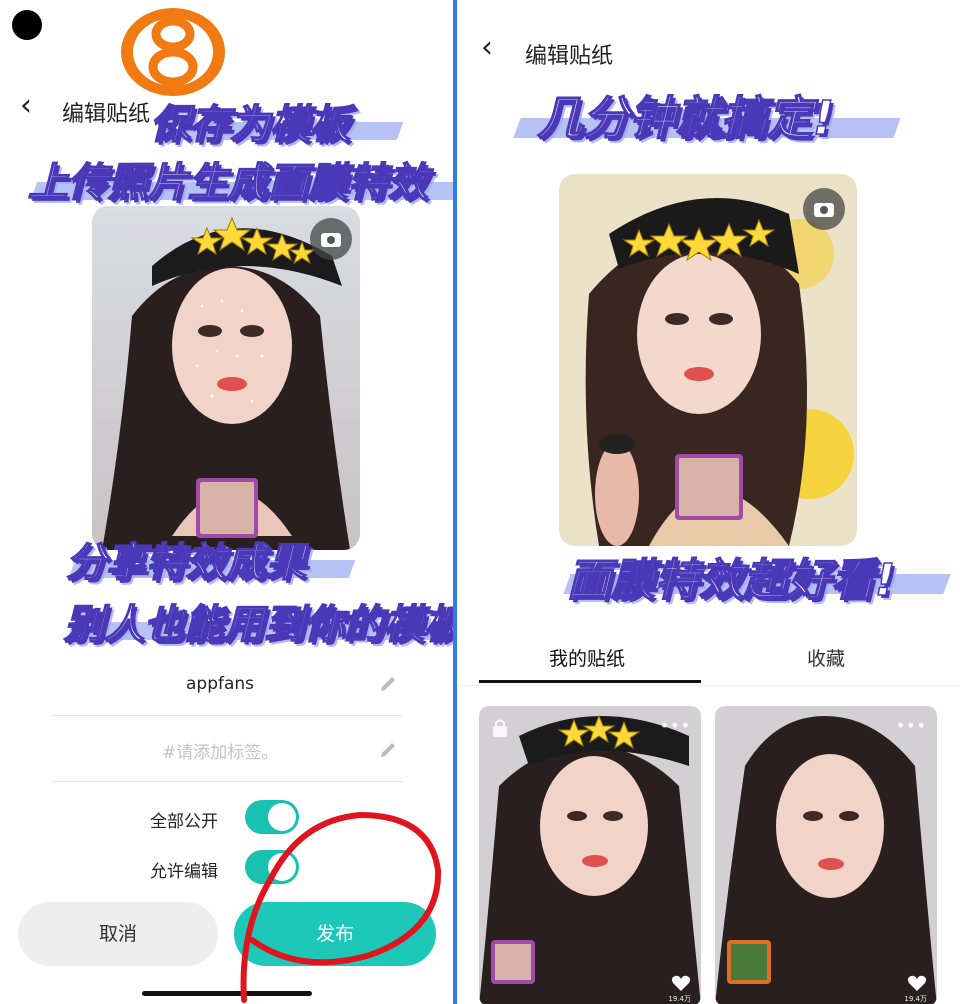 The height and width of the screenshot is (1004, 960). I want to click on overlay-caption-4: 别人也能用到你的模板, so click(258, 625).